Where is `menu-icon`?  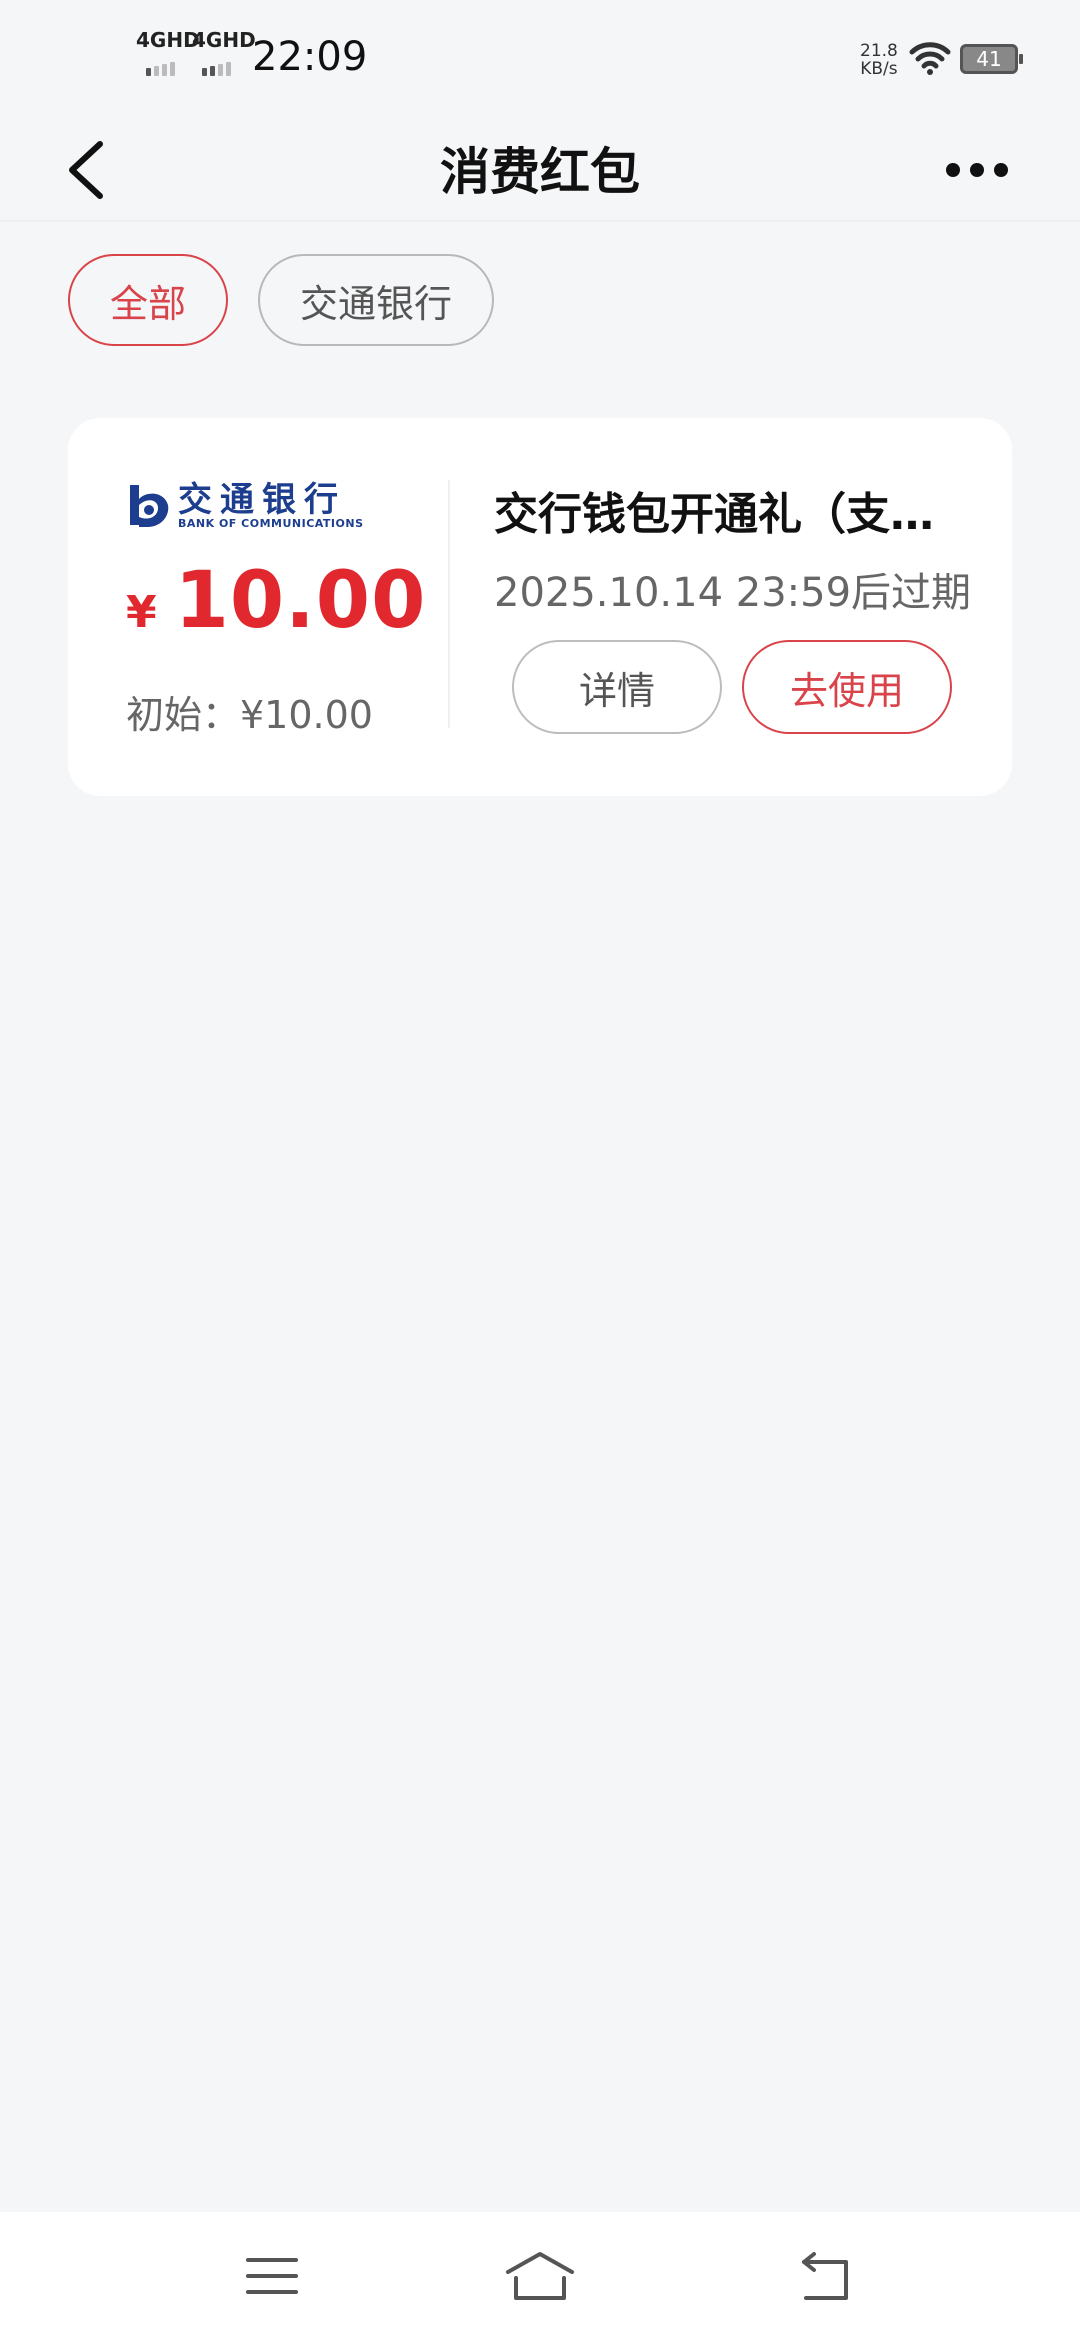 menu-icon is located at coordinates (272, 2276).